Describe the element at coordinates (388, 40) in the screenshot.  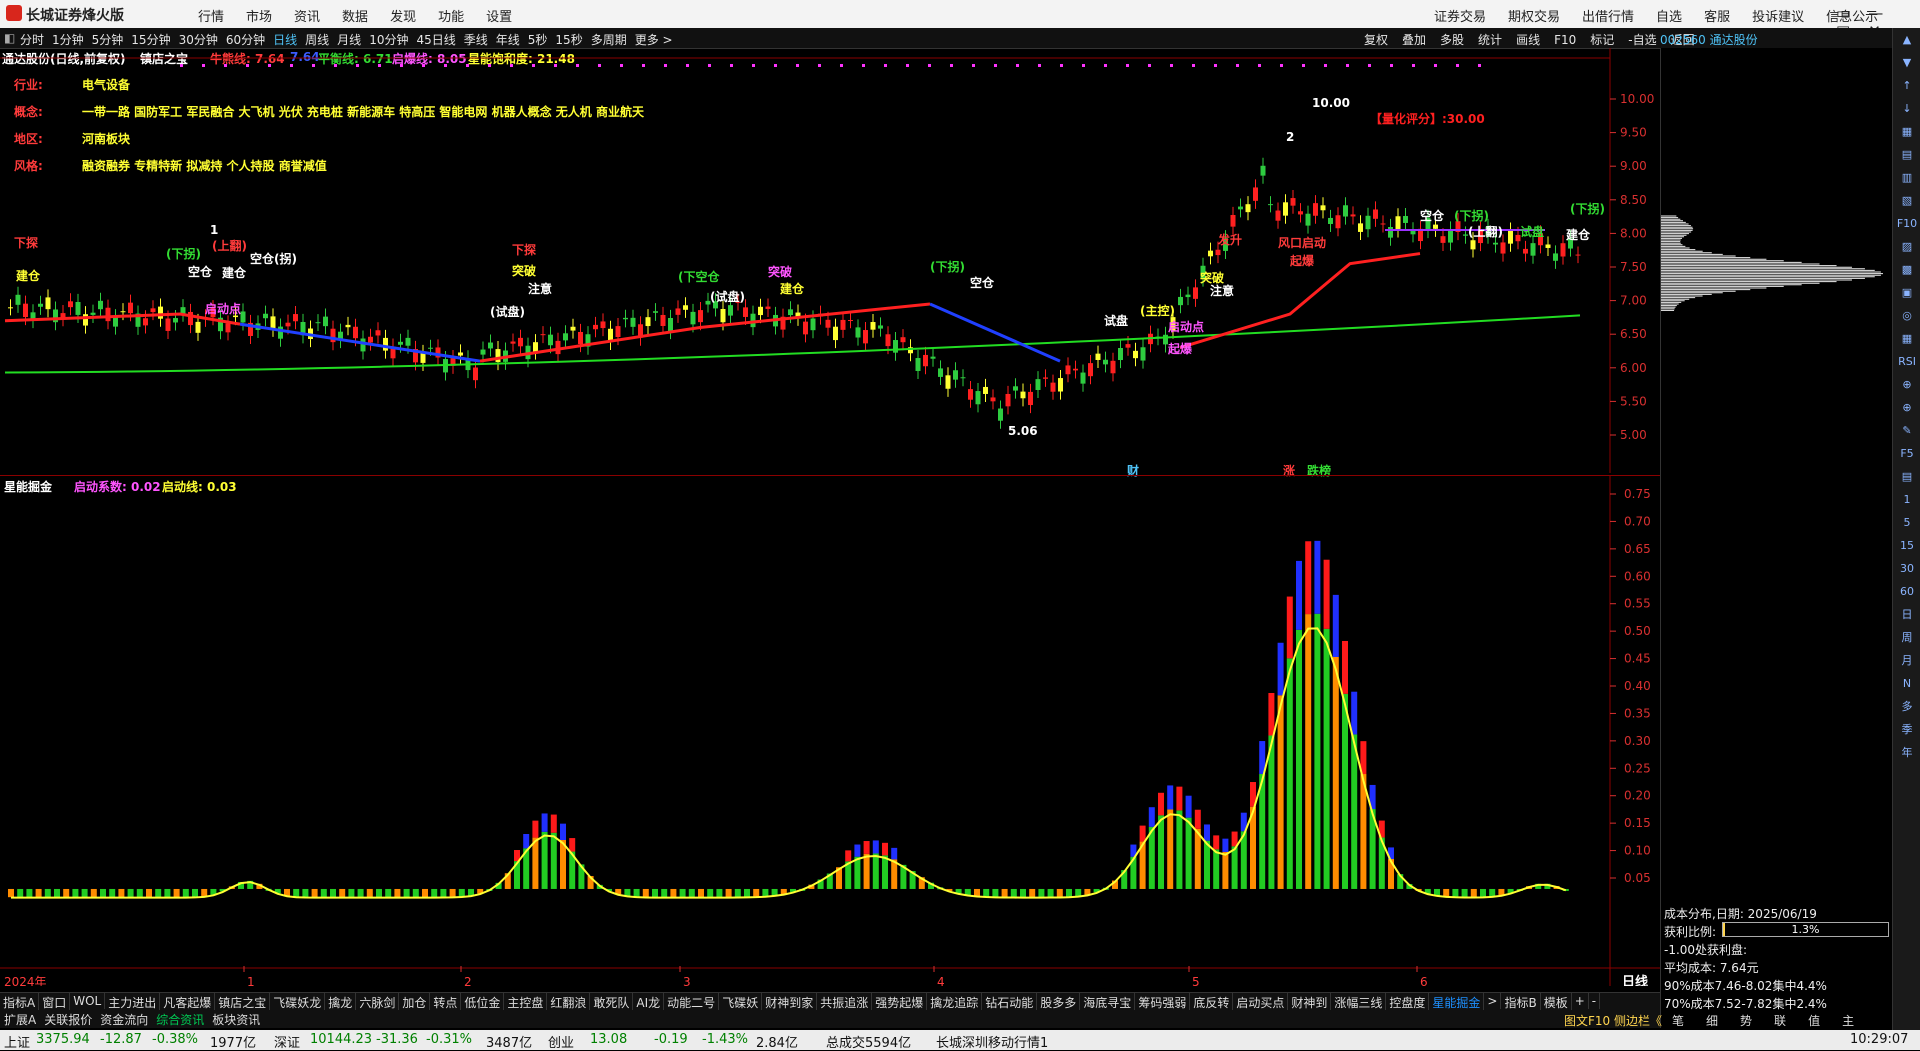
I see `period-tab-9: 10分钟` at that location.